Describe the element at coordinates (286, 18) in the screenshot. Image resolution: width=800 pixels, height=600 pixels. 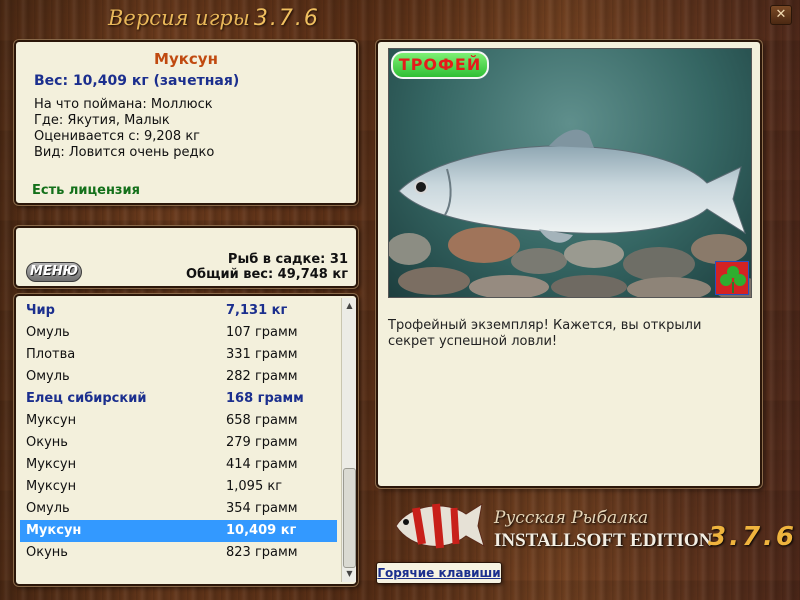
I see `version-number: 3.7.6` at that location.